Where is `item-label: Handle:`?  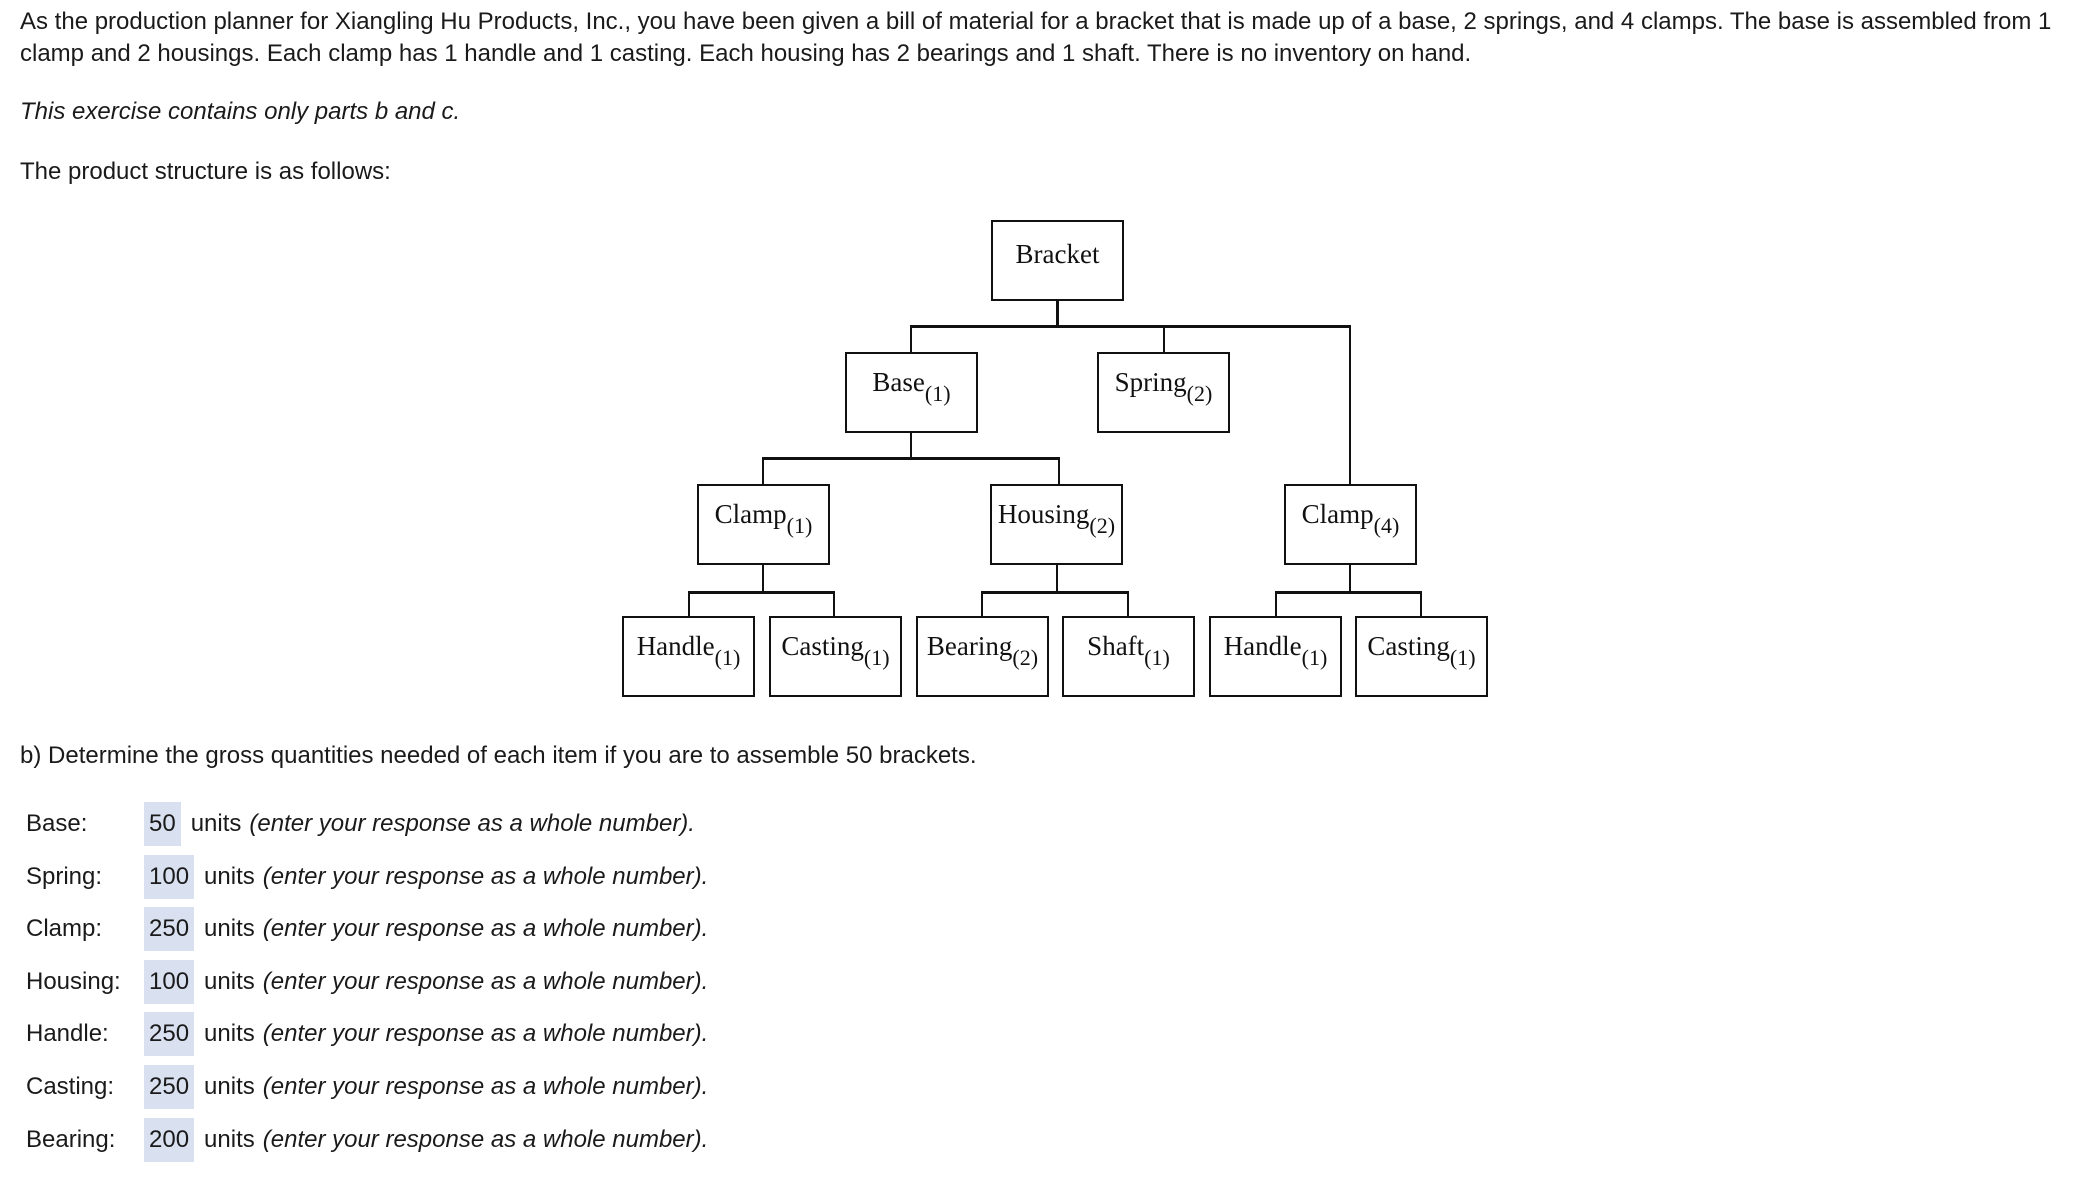
item-label: Handle: is located at coordinates (67, 1033).